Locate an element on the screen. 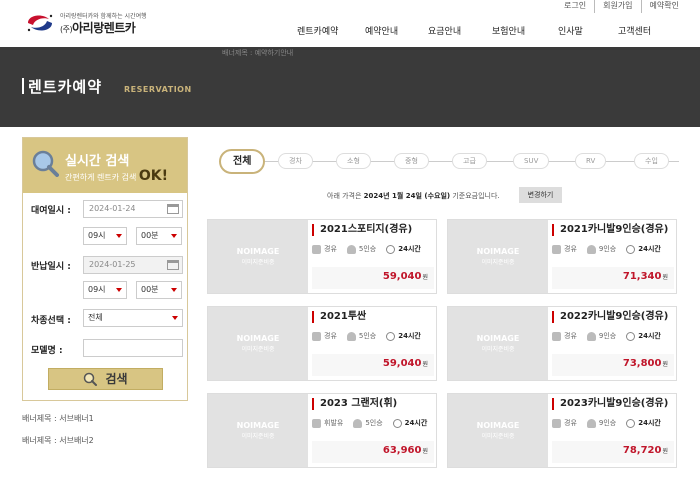 This screenshot has width=700, height=478. car-name: 2022카니발9인승(경유) is located at coordinates (610, 317).